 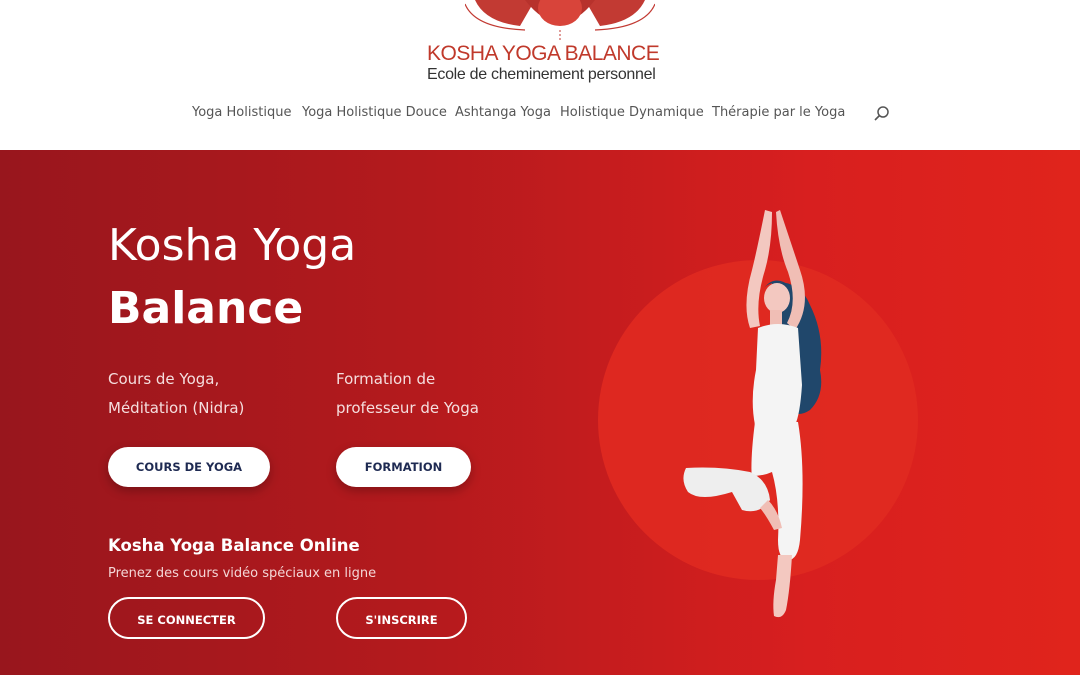 What do you see at coordinates (407, 408) in the screenshot?
I see `formation-line2: professeur de Yoga` at bounding box center [407, 408].